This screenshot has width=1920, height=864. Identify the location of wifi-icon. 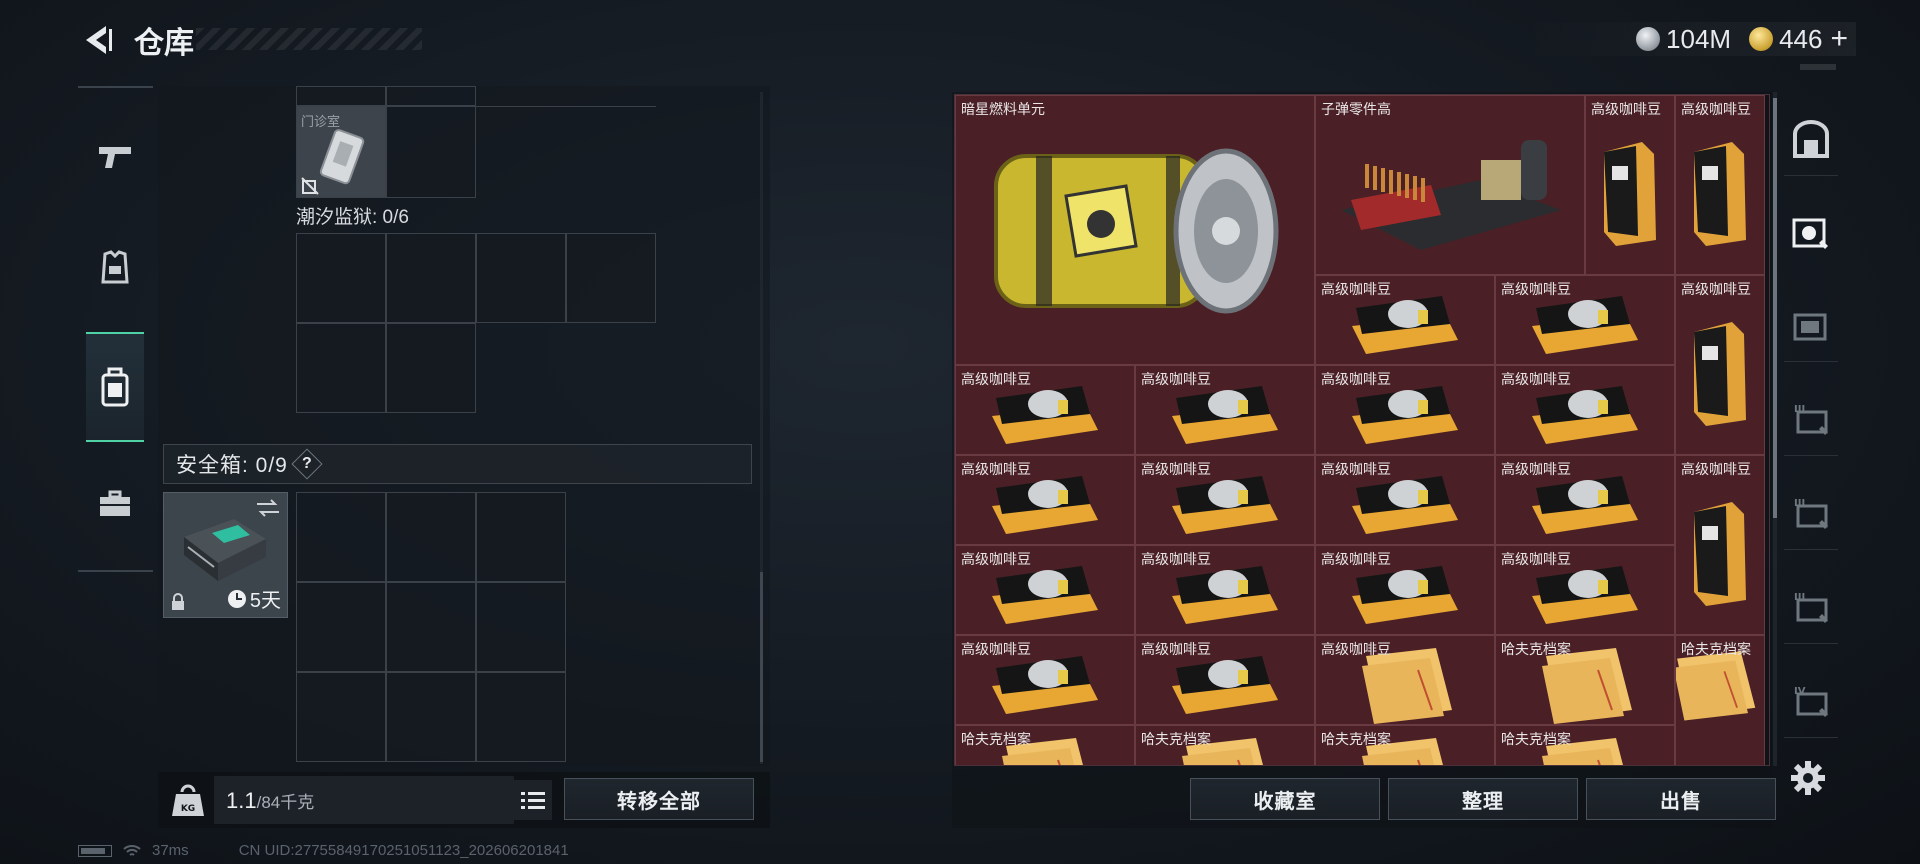
(132, 850).